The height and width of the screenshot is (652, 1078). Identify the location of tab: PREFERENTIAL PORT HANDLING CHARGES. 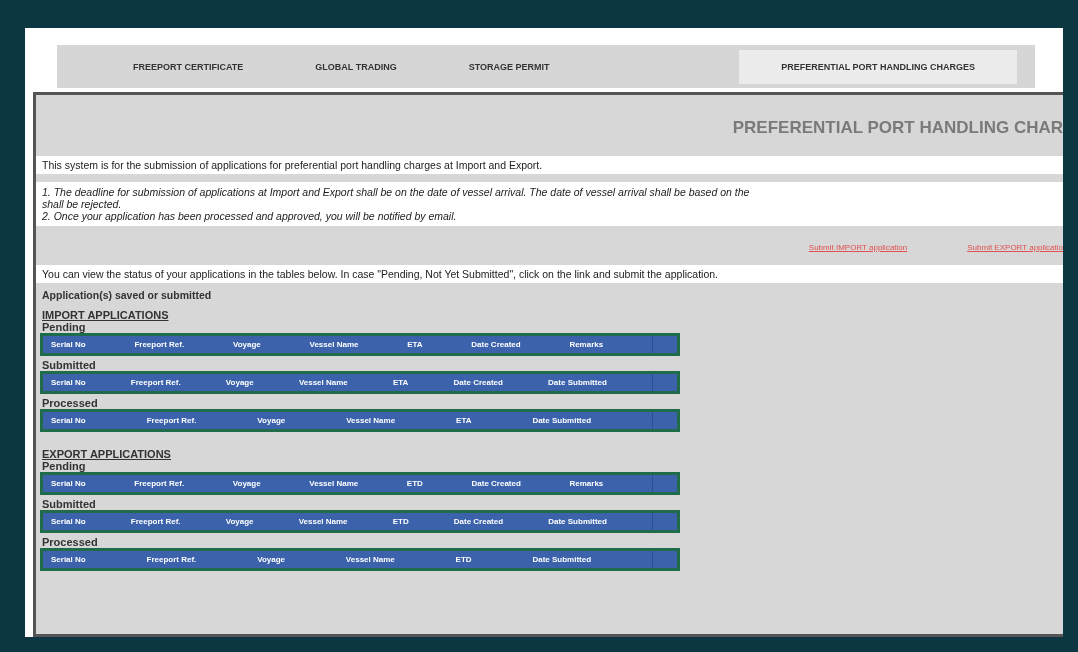
(878, 66).